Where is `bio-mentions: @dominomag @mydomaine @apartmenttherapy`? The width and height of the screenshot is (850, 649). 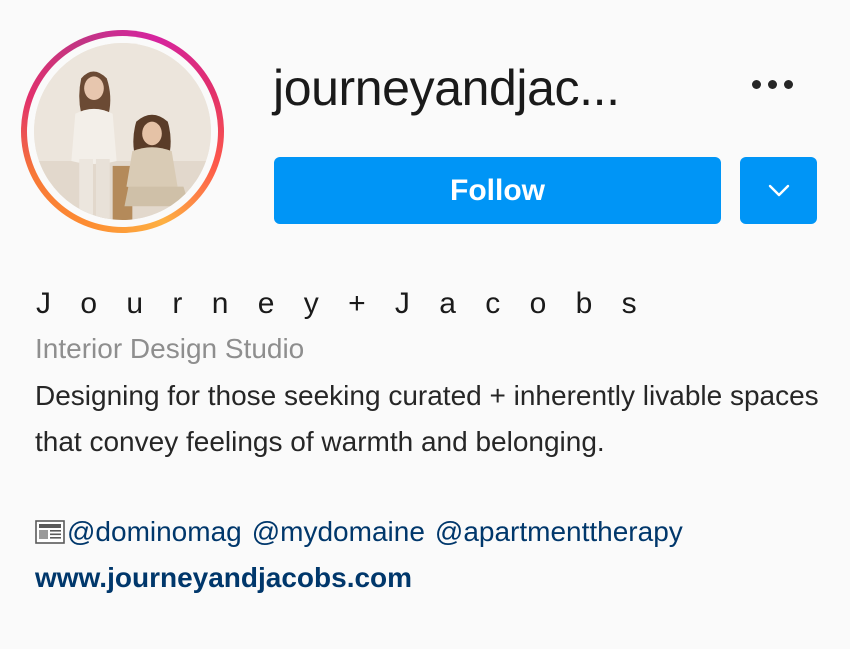
bio-mentions: @dominomag @mydomaine @apartmenttherapy is located at coordinates (359, 532).